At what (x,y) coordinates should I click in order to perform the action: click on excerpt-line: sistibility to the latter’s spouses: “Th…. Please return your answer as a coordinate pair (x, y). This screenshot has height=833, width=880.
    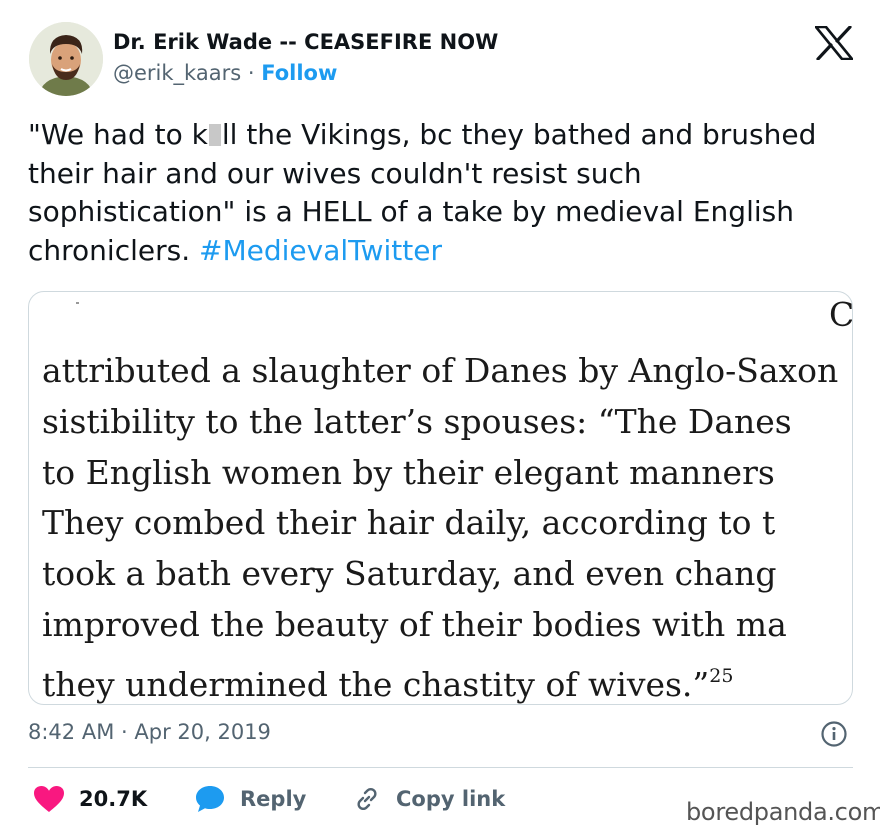
    Looking at the image, I should click on (417, 421).